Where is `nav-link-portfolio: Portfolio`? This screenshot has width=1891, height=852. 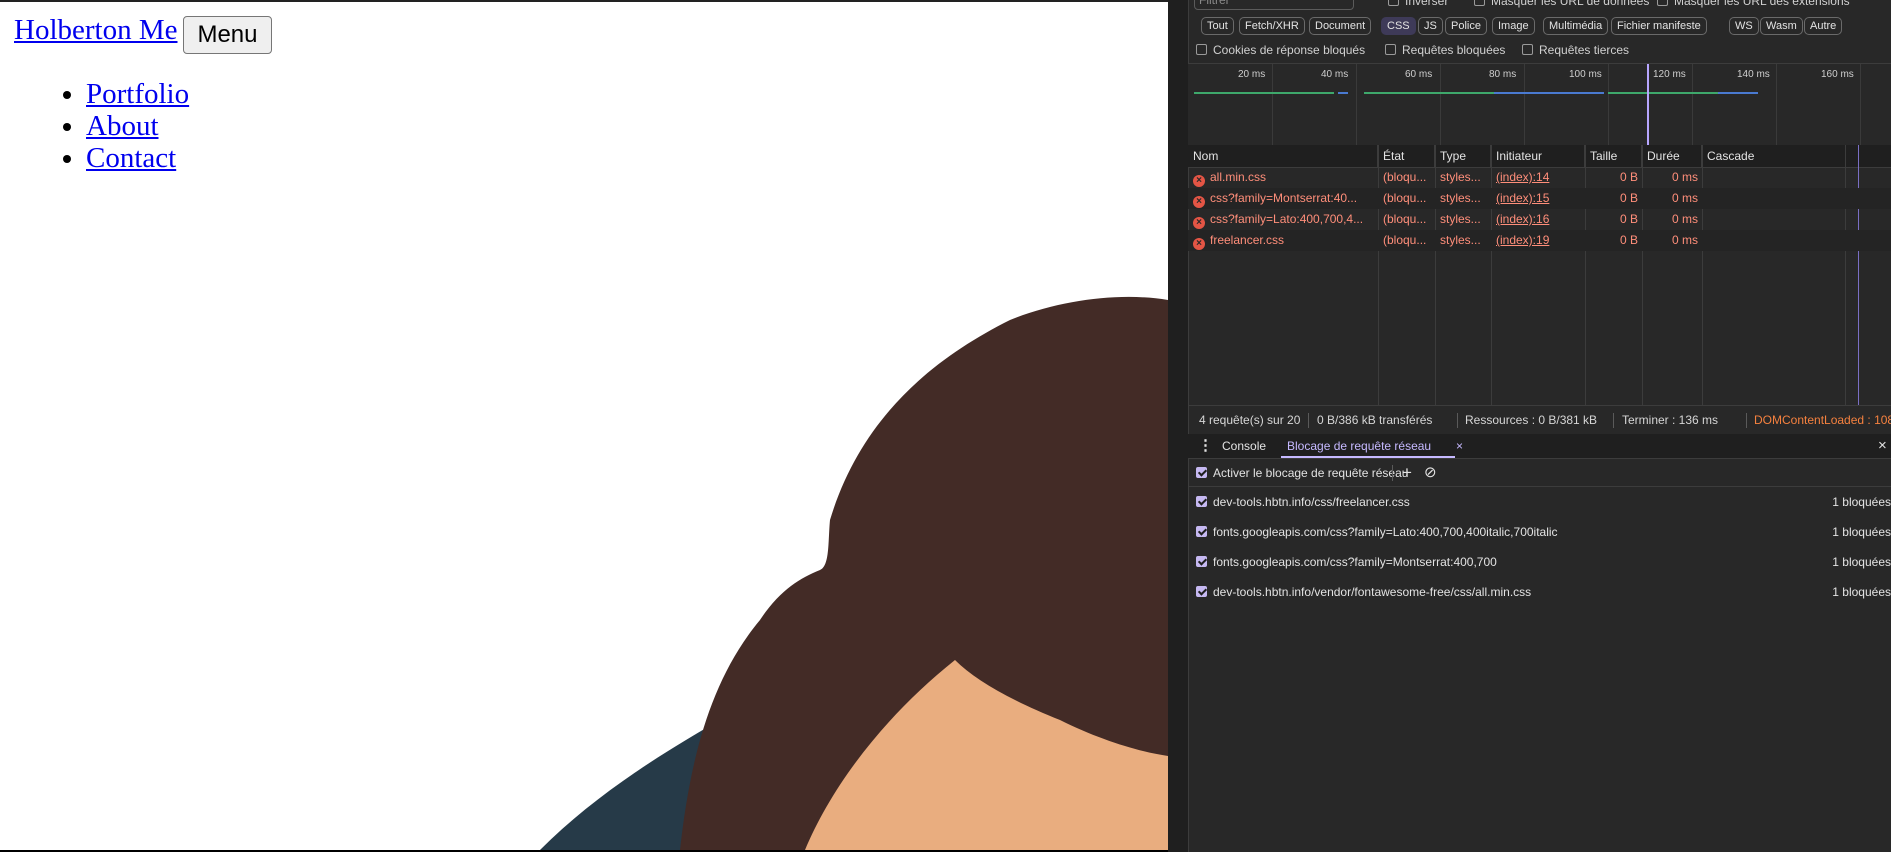
nav-link-portfolio: Portfolio is located at coordinates (137, 94).